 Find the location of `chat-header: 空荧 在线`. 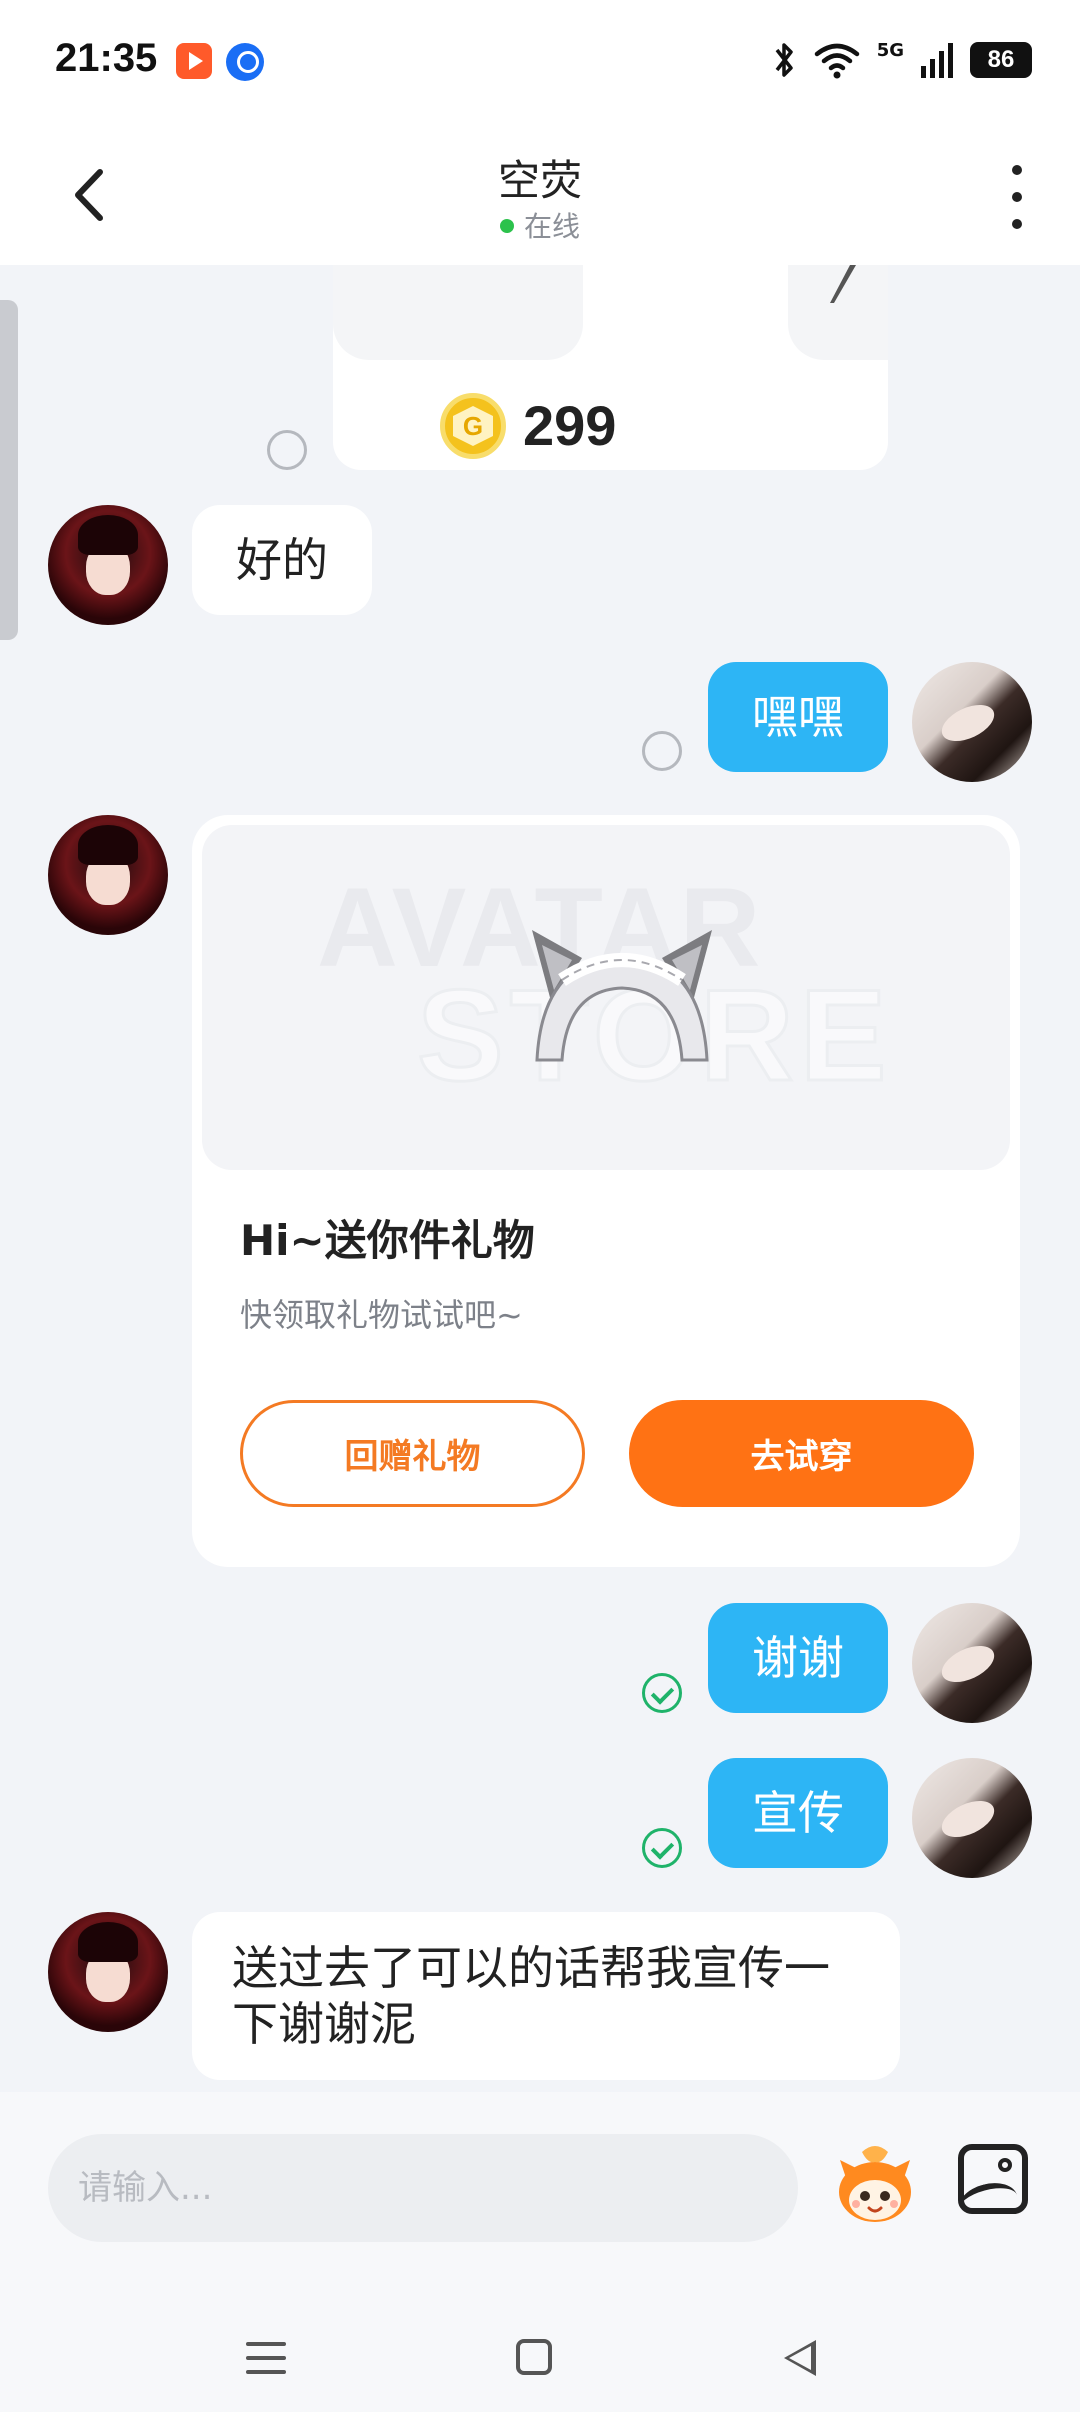

chat-header: 空荧 在线 is located at coordinates (540, 195).